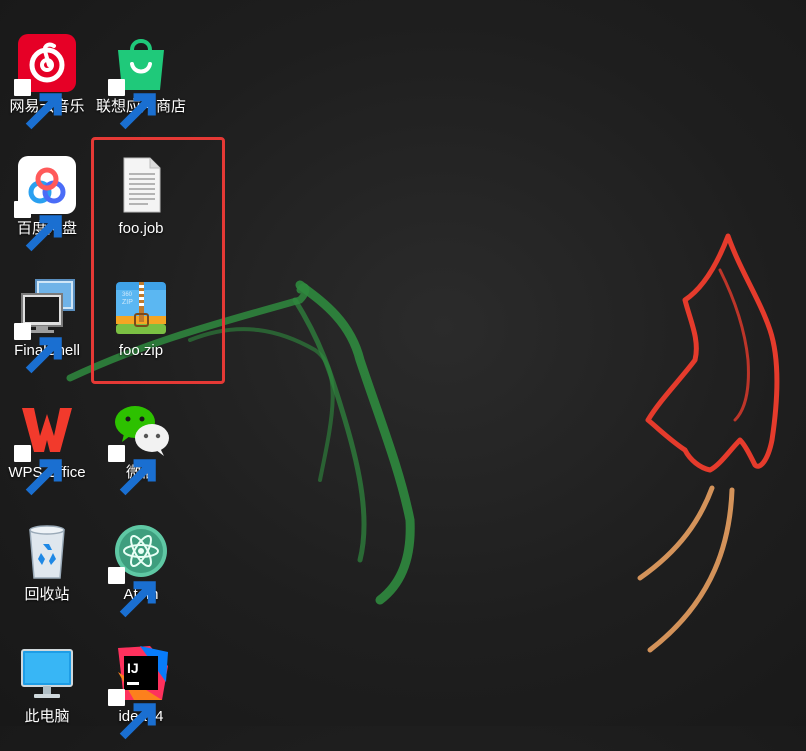  What do you see at coordinates (133, 668) in the screenshot?
I see `svg-text: IJ` at bounding box center [133, 668].